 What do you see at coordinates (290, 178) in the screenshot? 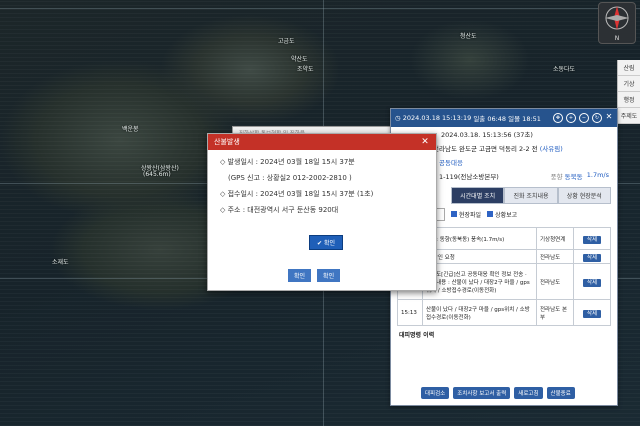
I see `gps-report: (GPS 신고 : 상황실2 012-2002-2810 )` at bounding box center [290, 178].